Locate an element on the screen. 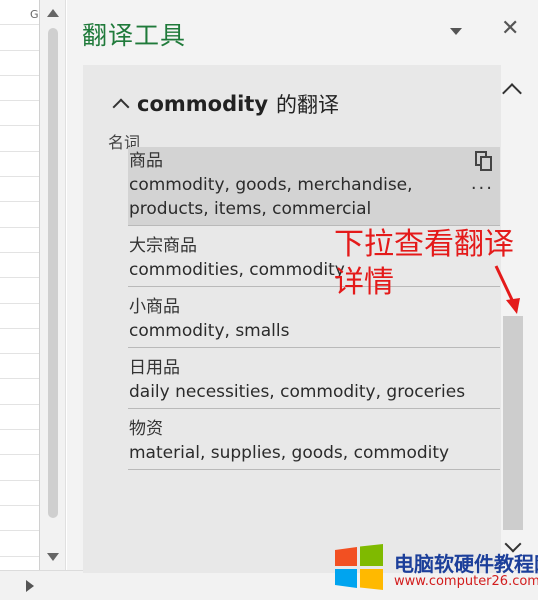  more-options-icon: ··· is located at coordinates (482, 189).